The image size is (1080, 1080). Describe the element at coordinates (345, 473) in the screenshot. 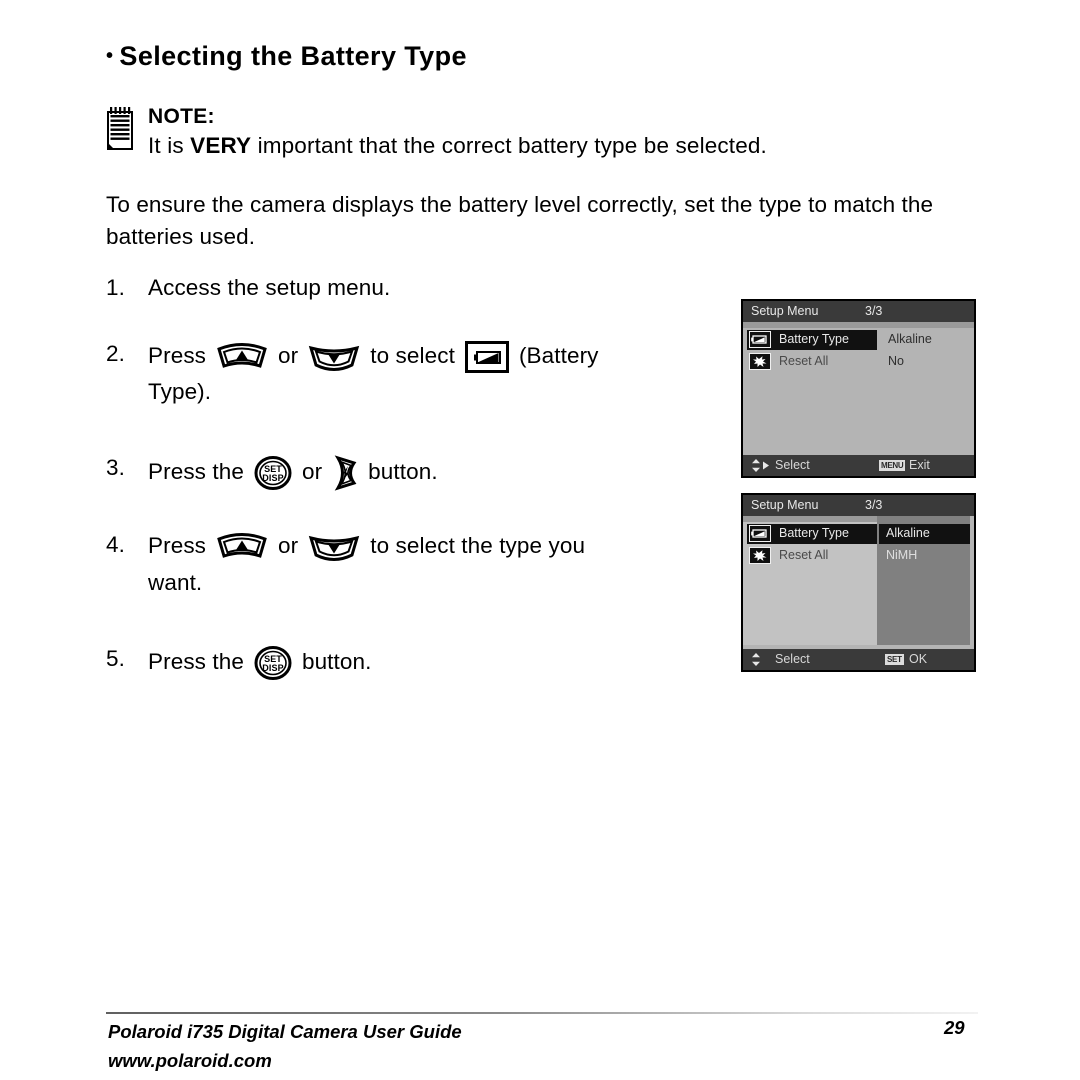

I see `flash-right-button-icon` at that location.